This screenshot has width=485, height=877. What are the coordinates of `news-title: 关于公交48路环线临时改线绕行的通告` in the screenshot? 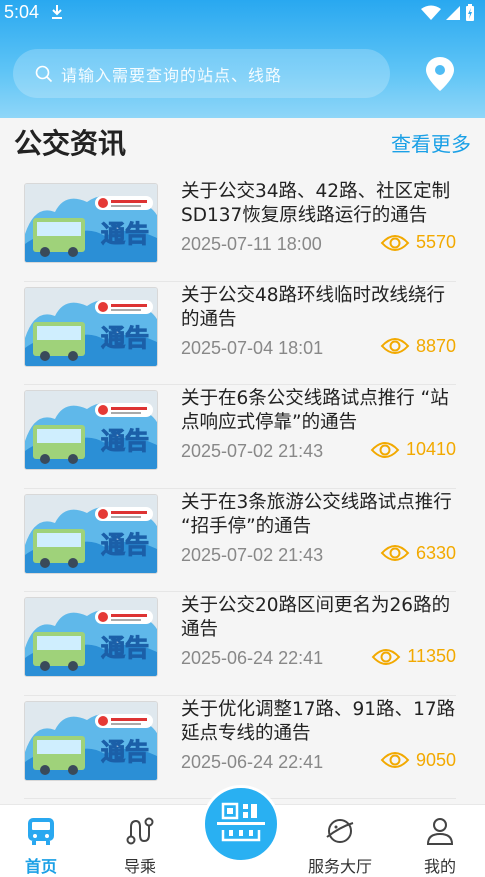 It's located at (313, 307).